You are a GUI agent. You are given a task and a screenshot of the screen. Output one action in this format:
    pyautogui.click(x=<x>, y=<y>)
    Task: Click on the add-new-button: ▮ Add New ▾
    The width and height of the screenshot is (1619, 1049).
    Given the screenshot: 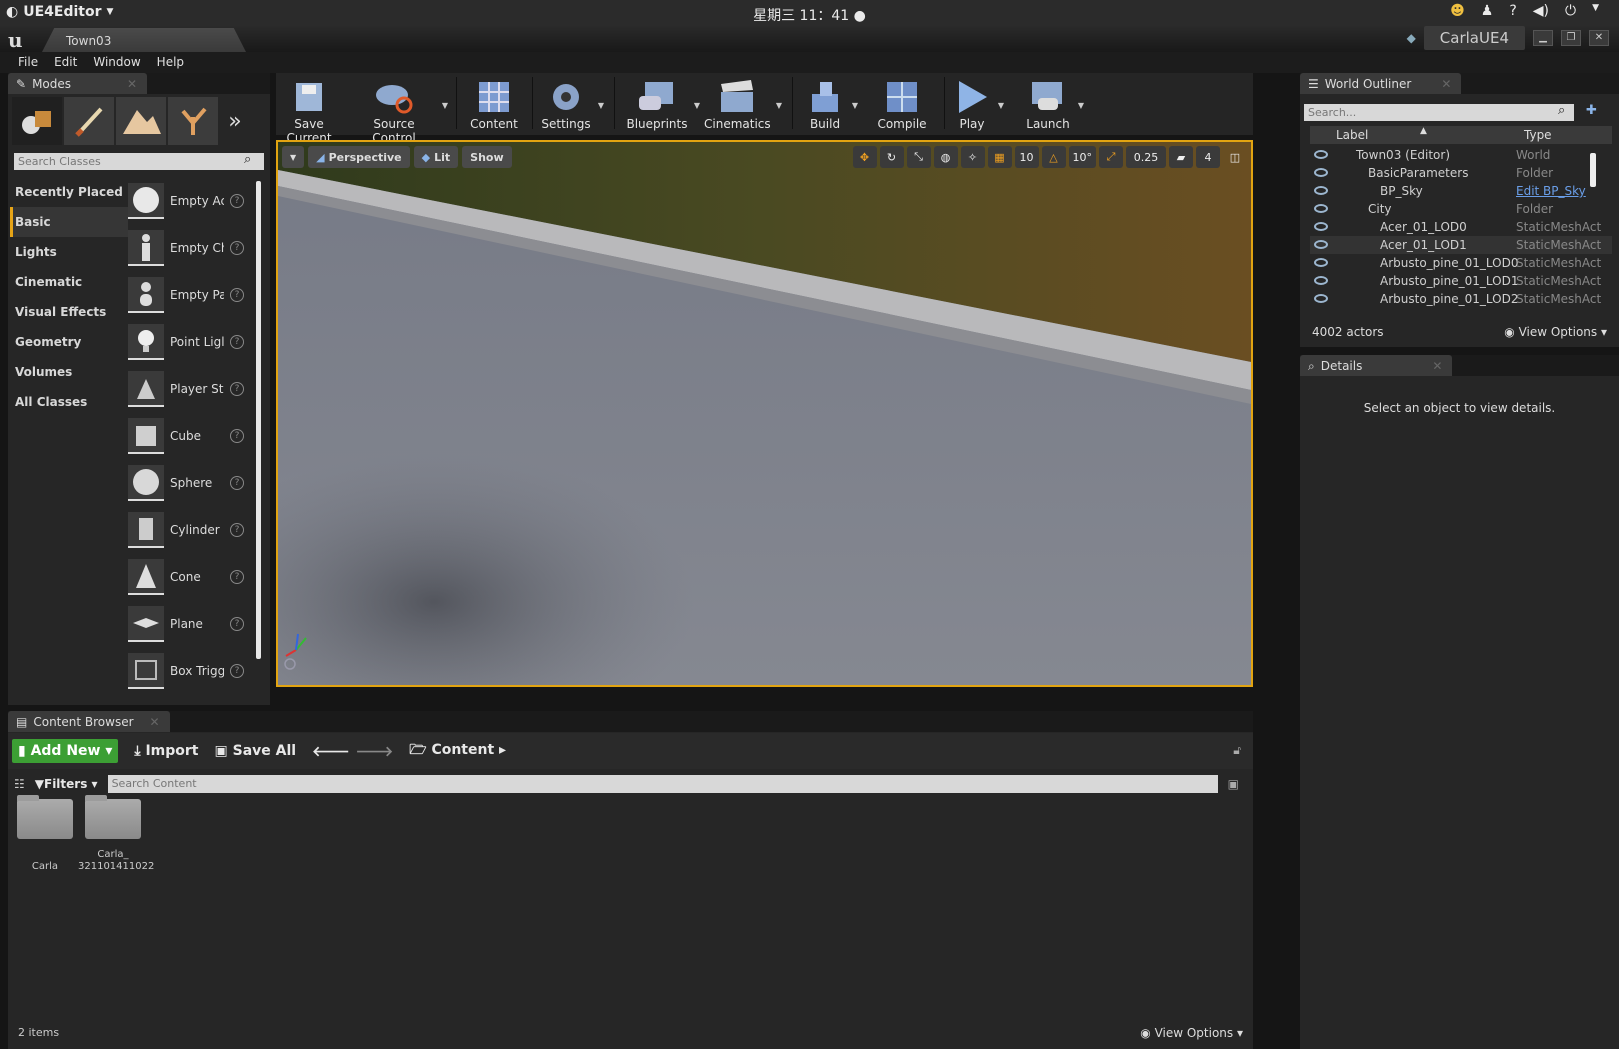 What is the action you would take?
    pyautogui.click(x=65, y=751)
    